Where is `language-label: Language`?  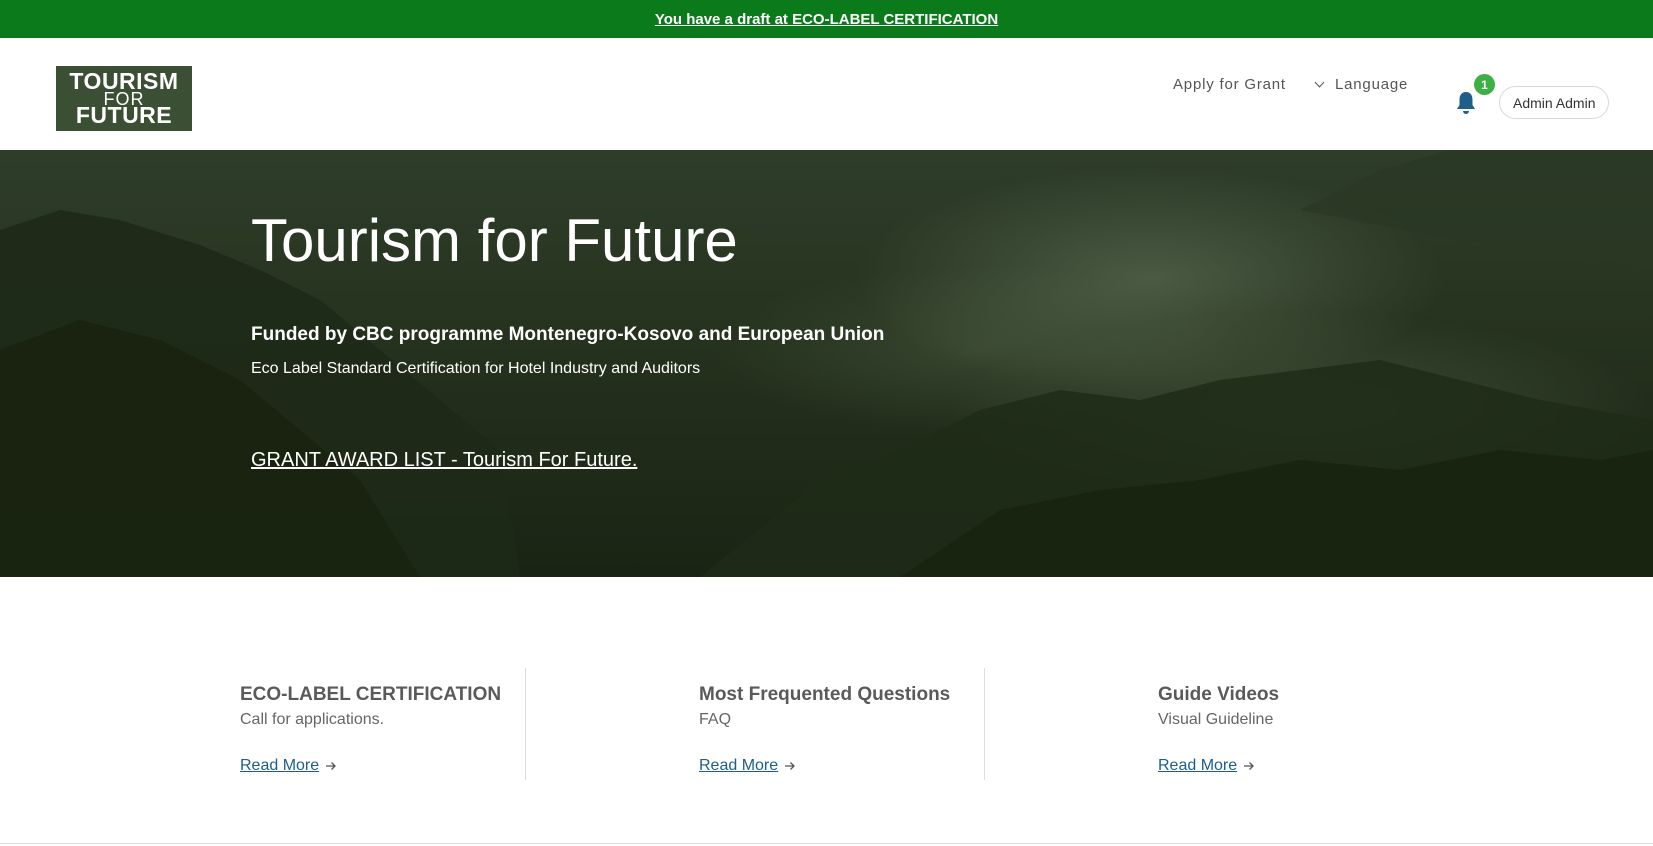 language-label: Language is located at coordinates (1372, 84).